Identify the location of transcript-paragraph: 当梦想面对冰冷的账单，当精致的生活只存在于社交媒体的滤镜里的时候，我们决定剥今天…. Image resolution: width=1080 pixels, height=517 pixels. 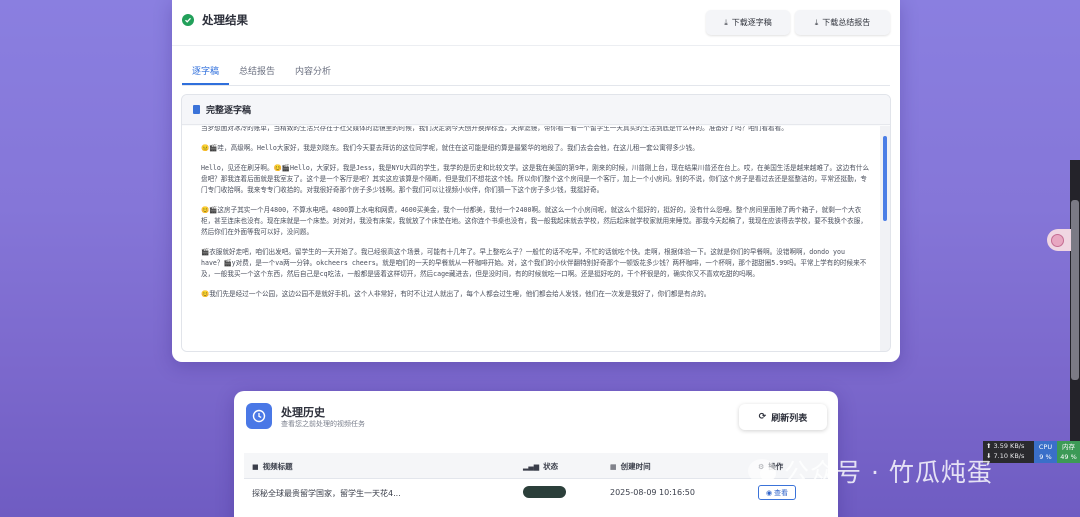
(494, 129).